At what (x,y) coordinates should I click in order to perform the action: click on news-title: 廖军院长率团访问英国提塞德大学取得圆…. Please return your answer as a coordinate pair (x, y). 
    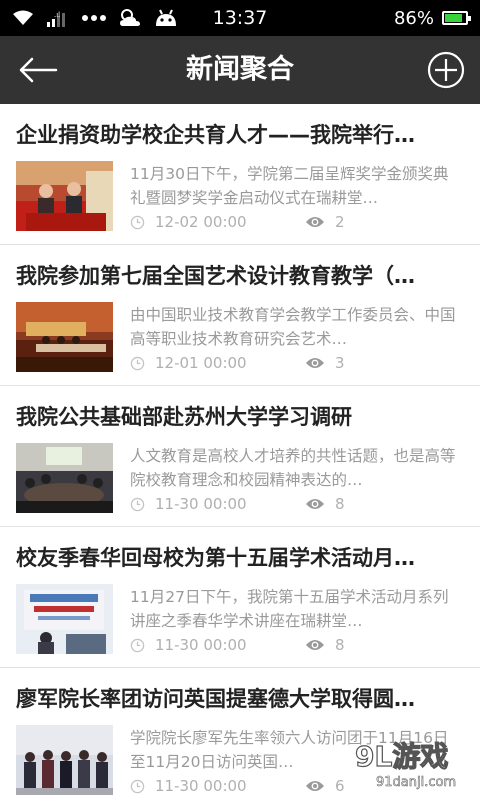
    Looking at the image, I should click on (215, 699).